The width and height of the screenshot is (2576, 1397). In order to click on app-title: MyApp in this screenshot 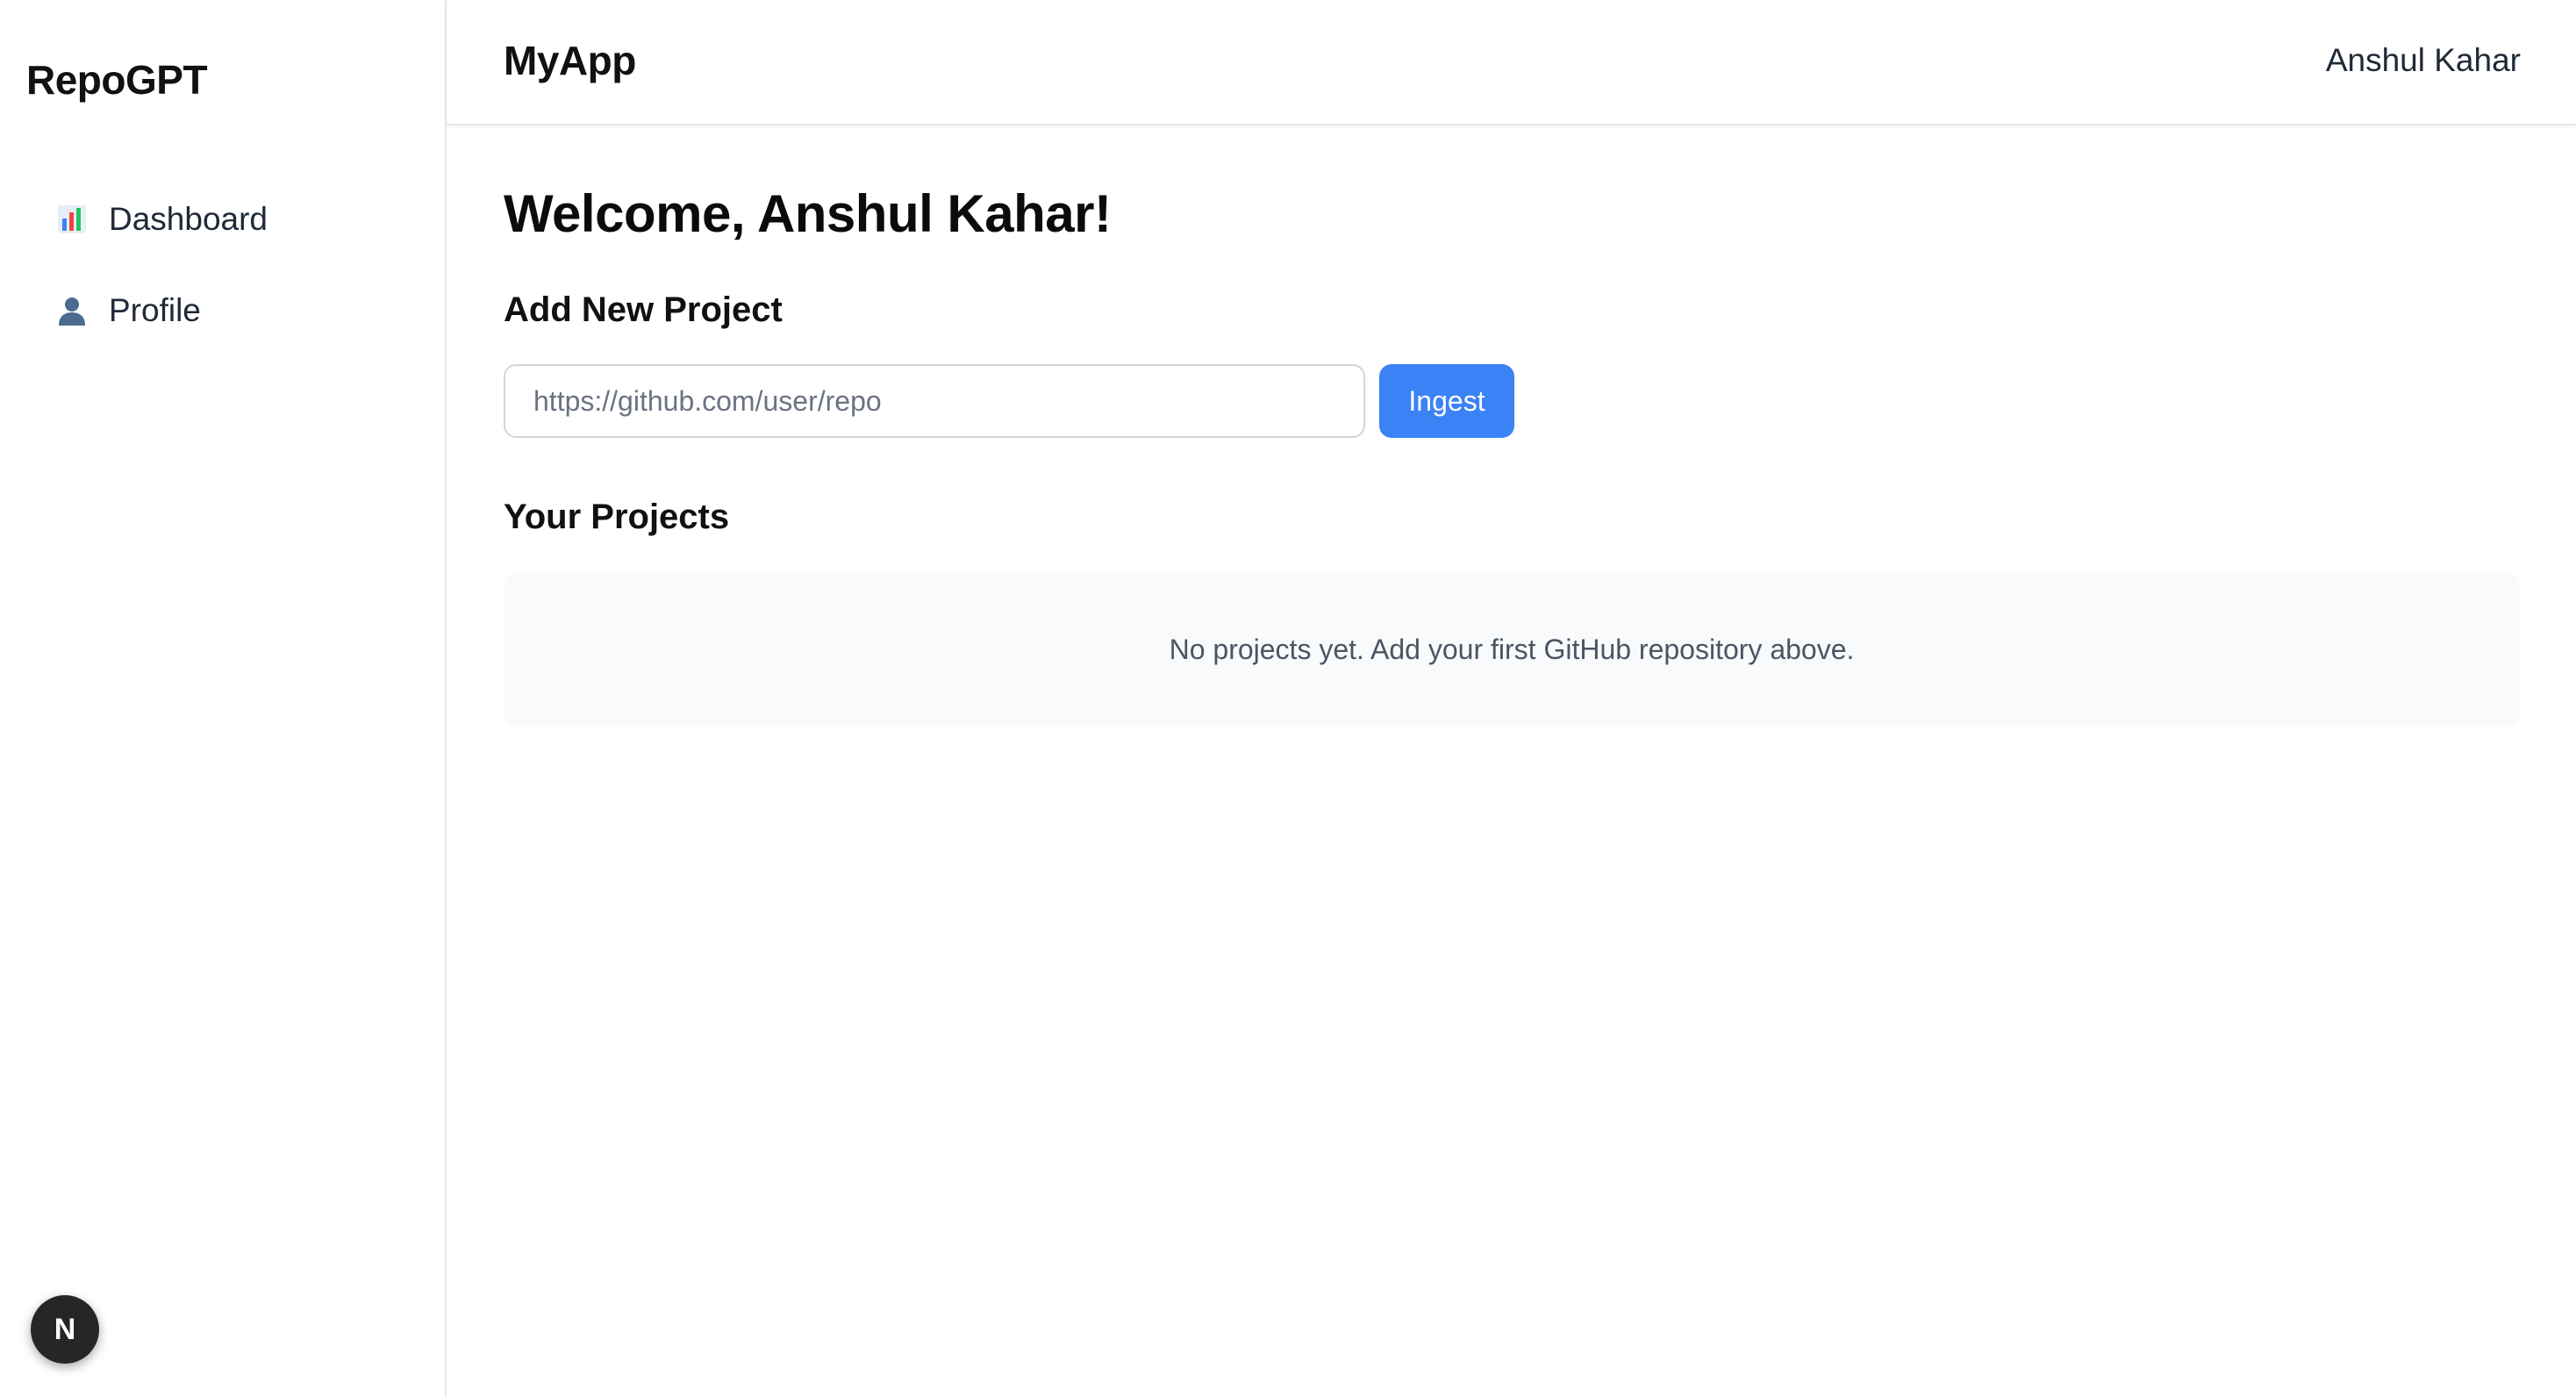, I will do `click(570, 60)`.